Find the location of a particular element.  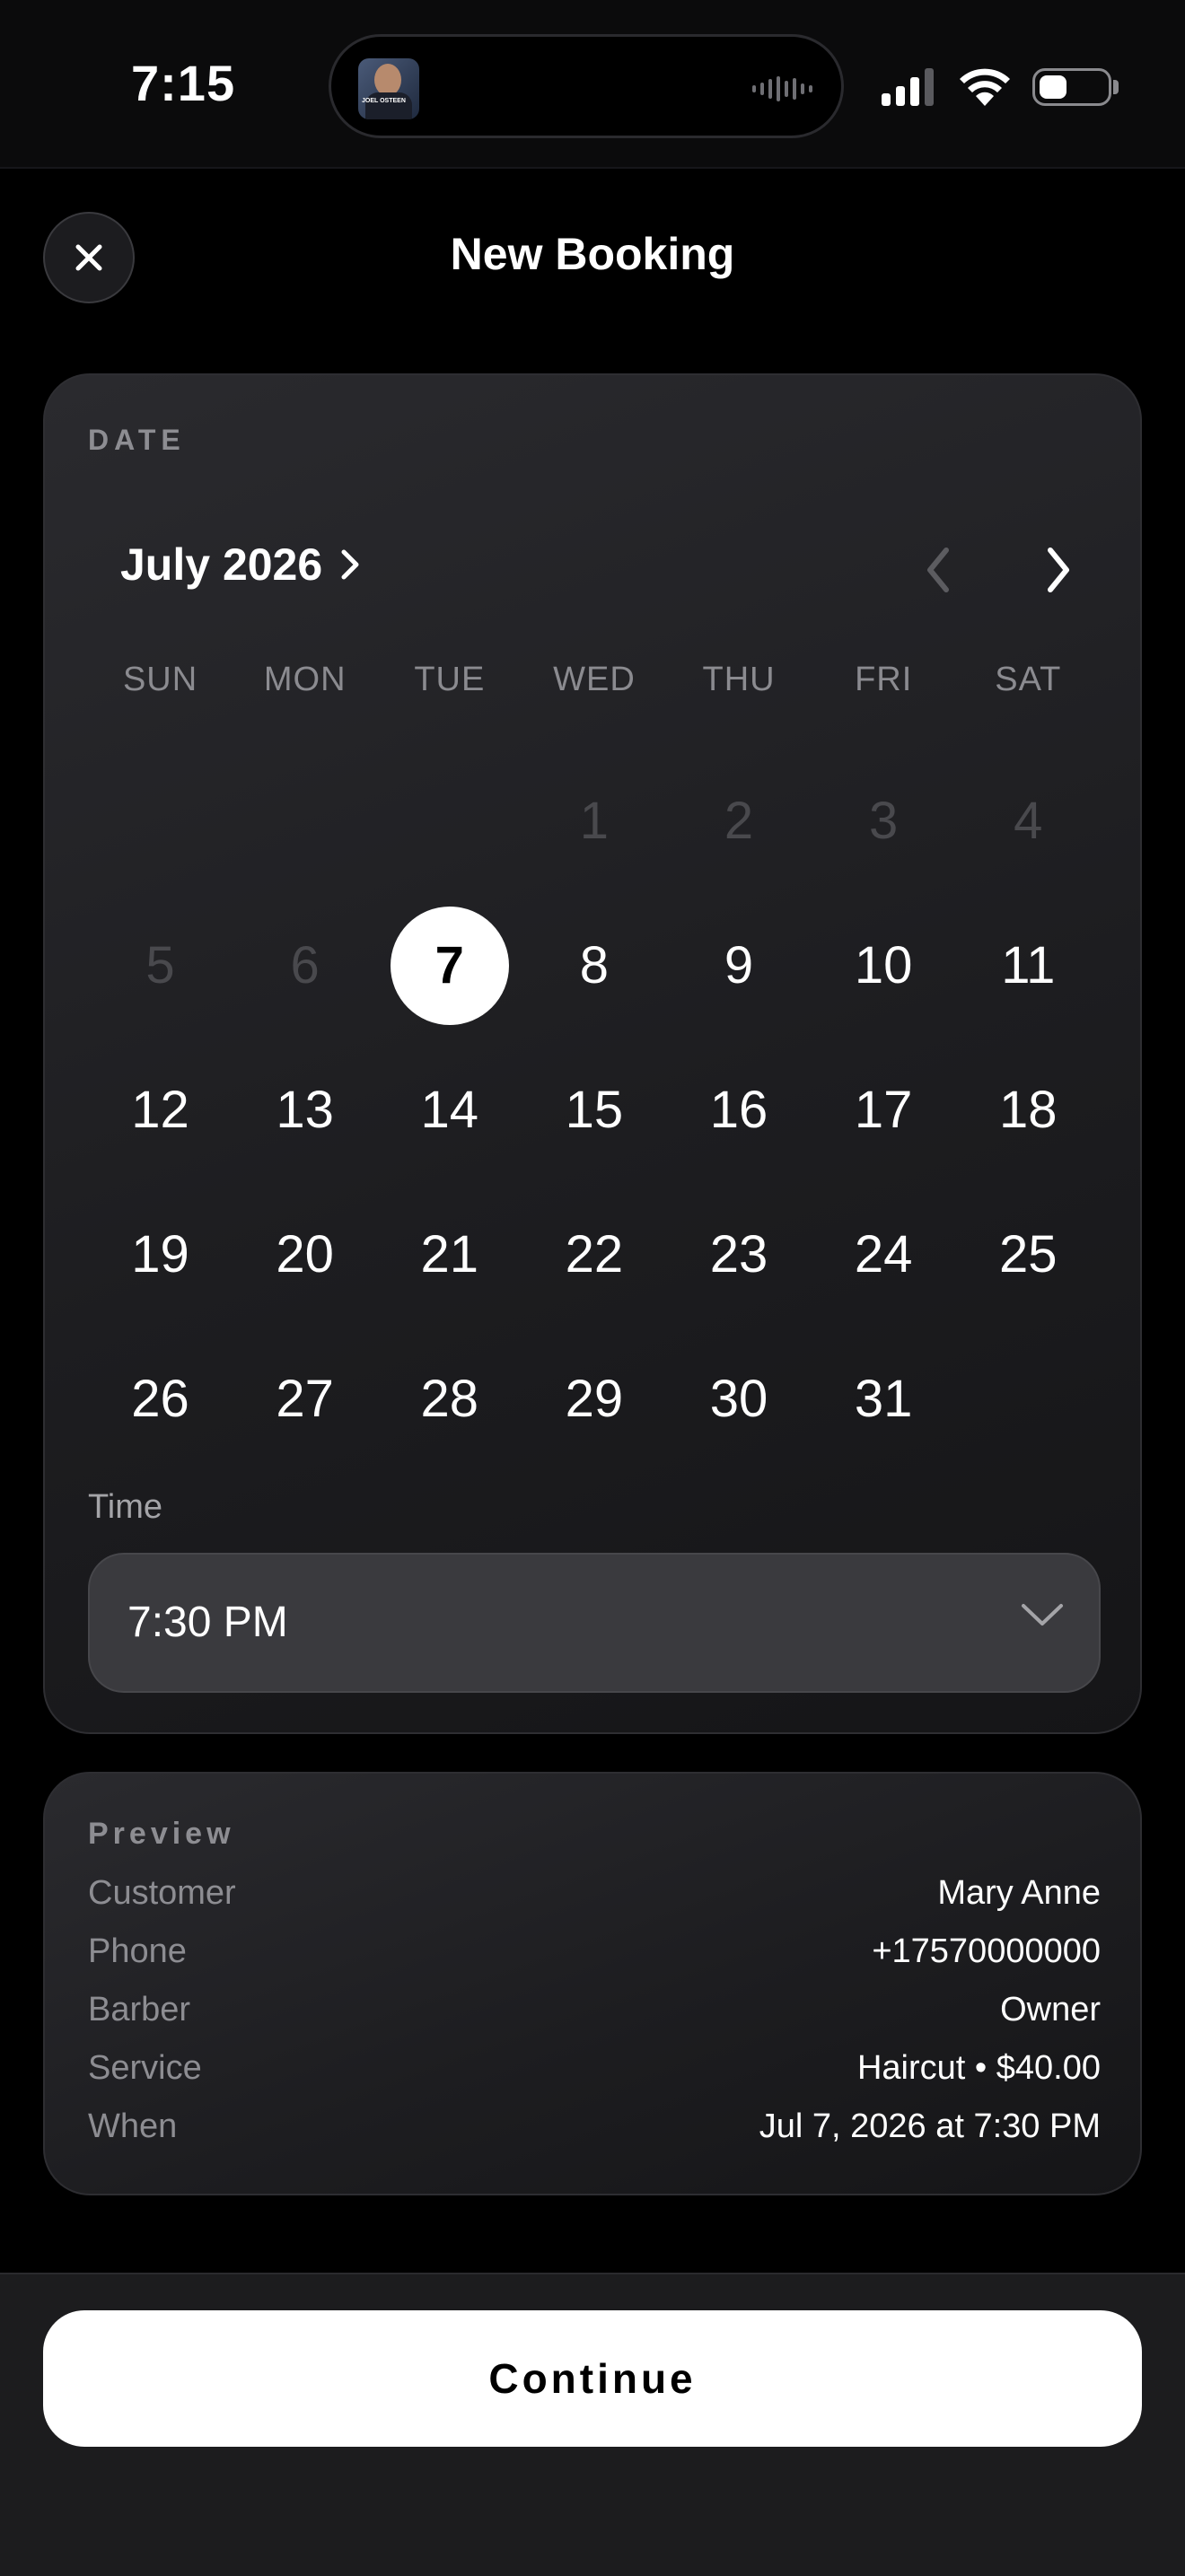

calendar-day: 26 is located at coordinates (160, 1399).